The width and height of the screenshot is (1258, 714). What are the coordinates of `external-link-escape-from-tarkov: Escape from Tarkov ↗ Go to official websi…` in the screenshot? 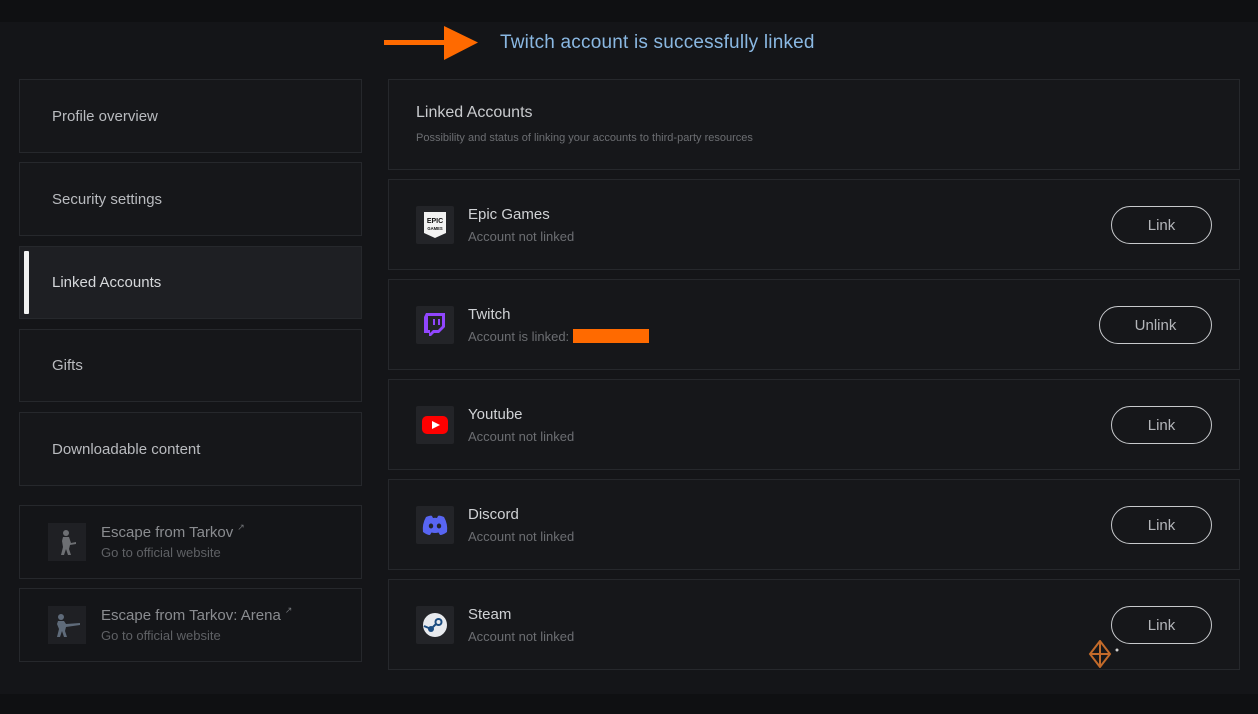 It's located at (190, 542).